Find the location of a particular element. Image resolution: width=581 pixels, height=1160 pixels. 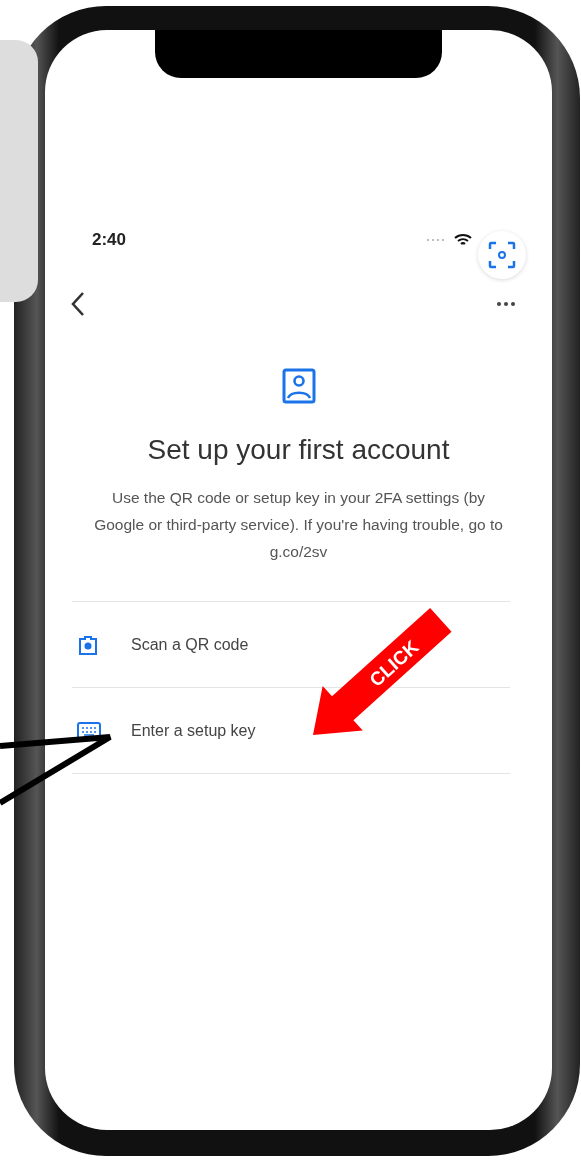

description-text: Use the QR code or setup key in your 2FA settings (by Google or third-party service). If you're having trouble, go to g.co/2sv is located at coordinates (298, 525).